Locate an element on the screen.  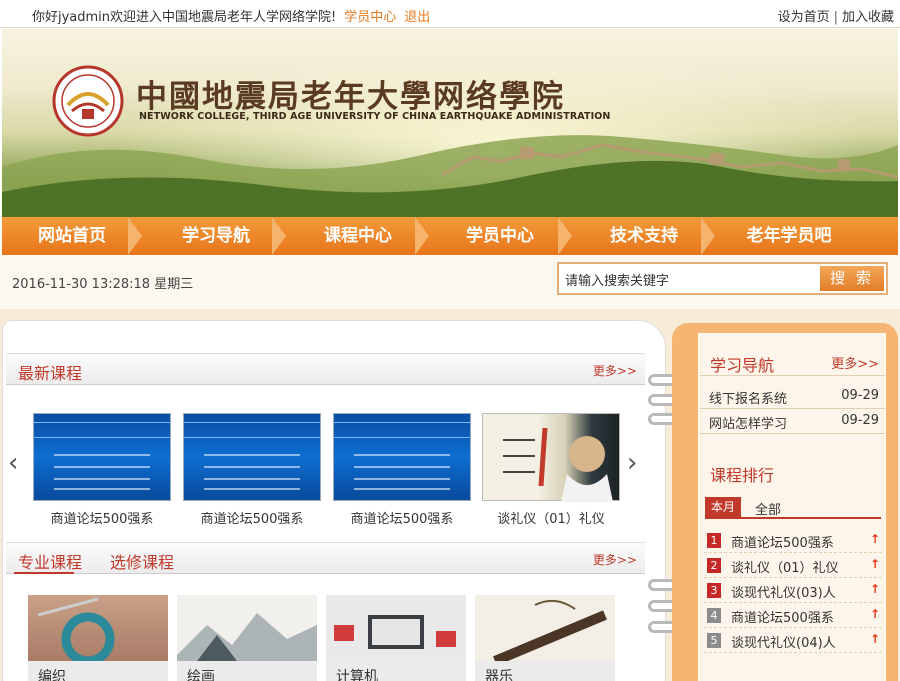
info-bar: 2016-11-30 13:28:18 星期三 搜 索 is located at coordinates (450, 282).